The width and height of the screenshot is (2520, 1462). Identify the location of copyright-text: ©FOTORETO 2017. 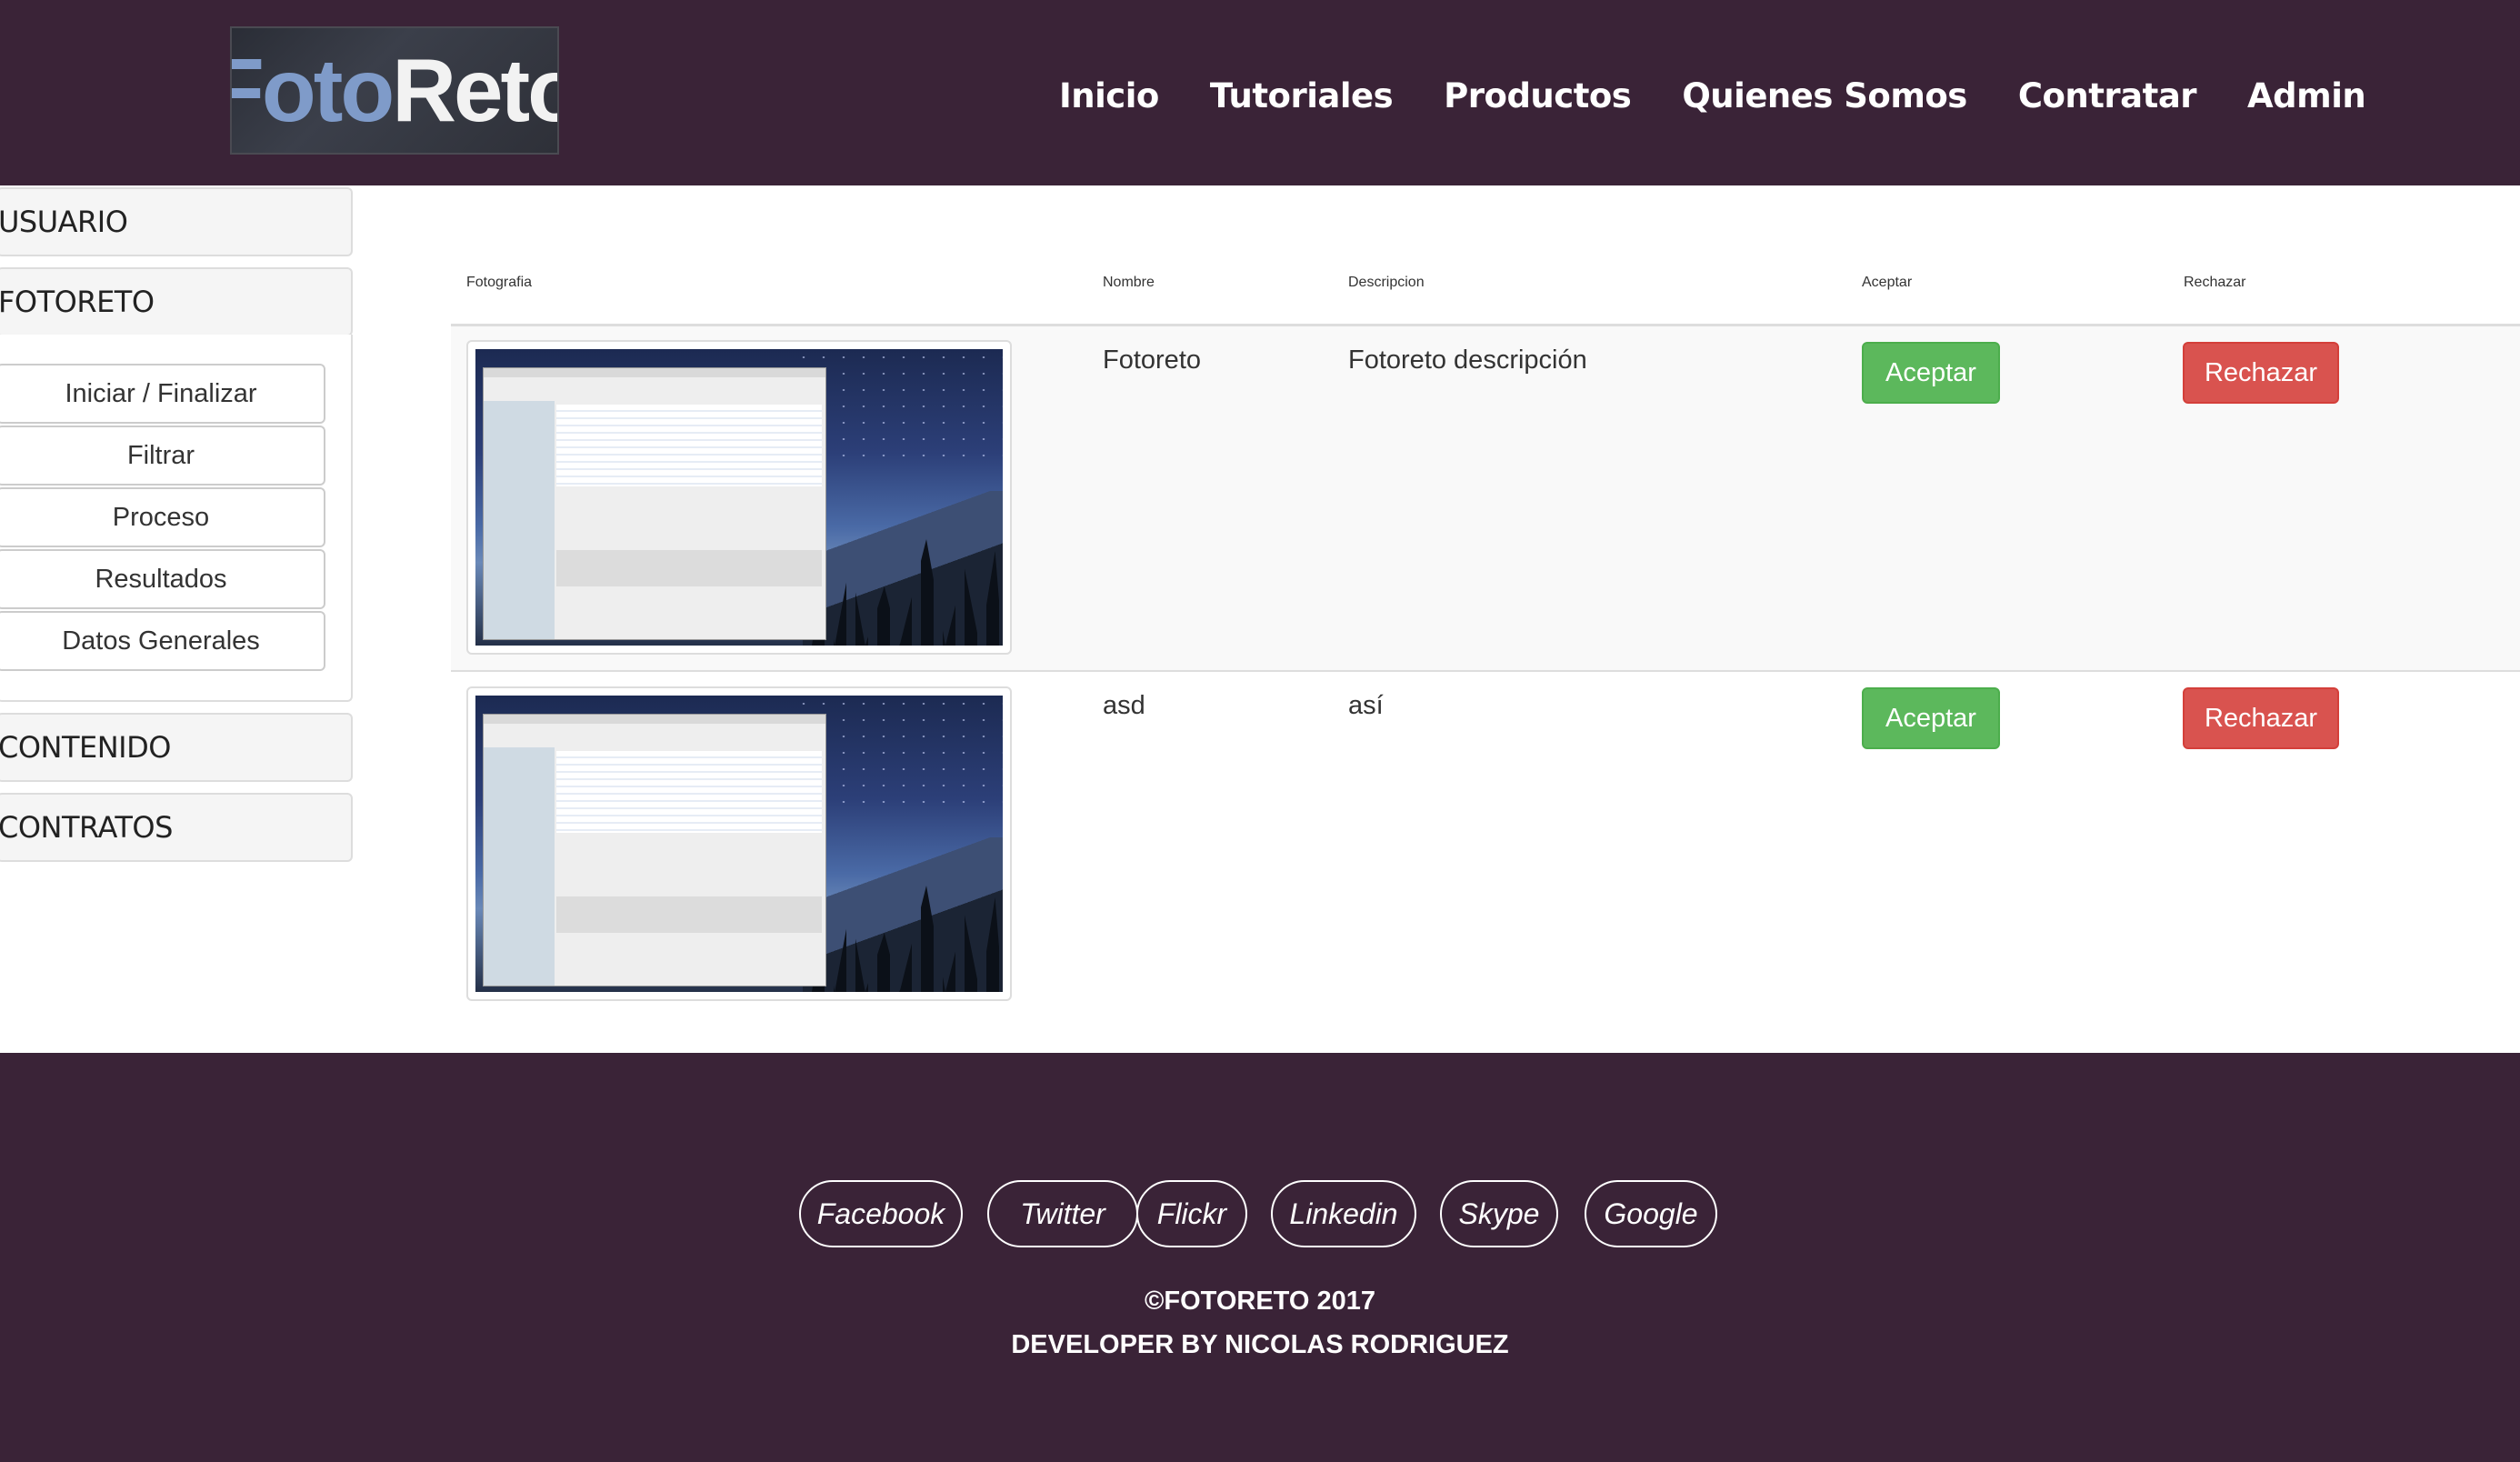
(1260, 1301).